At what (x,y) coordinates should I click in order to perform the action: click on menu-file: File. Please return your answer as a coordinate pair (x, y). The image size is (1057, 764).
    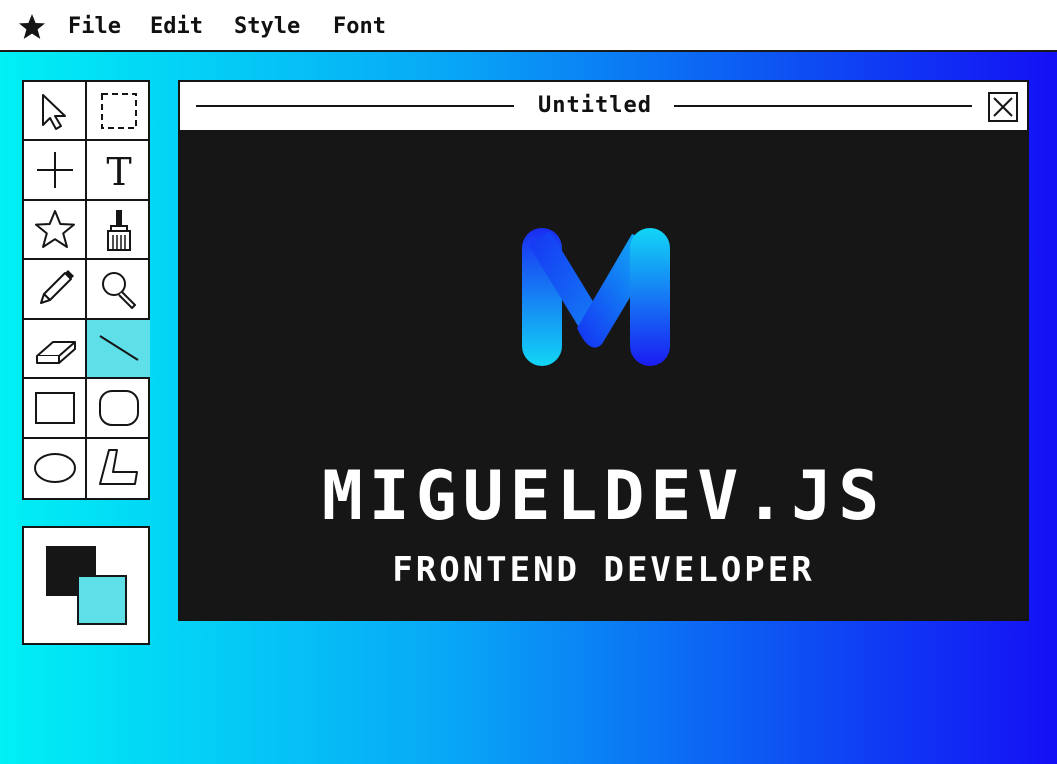
    Looking at the image, I should click on (94, 26).